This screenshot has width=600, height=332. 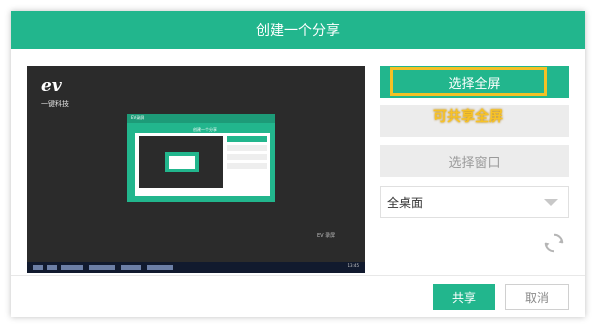 I want to click on select-fullscreen-label: 选择全屏, so click(x=474, y=84).